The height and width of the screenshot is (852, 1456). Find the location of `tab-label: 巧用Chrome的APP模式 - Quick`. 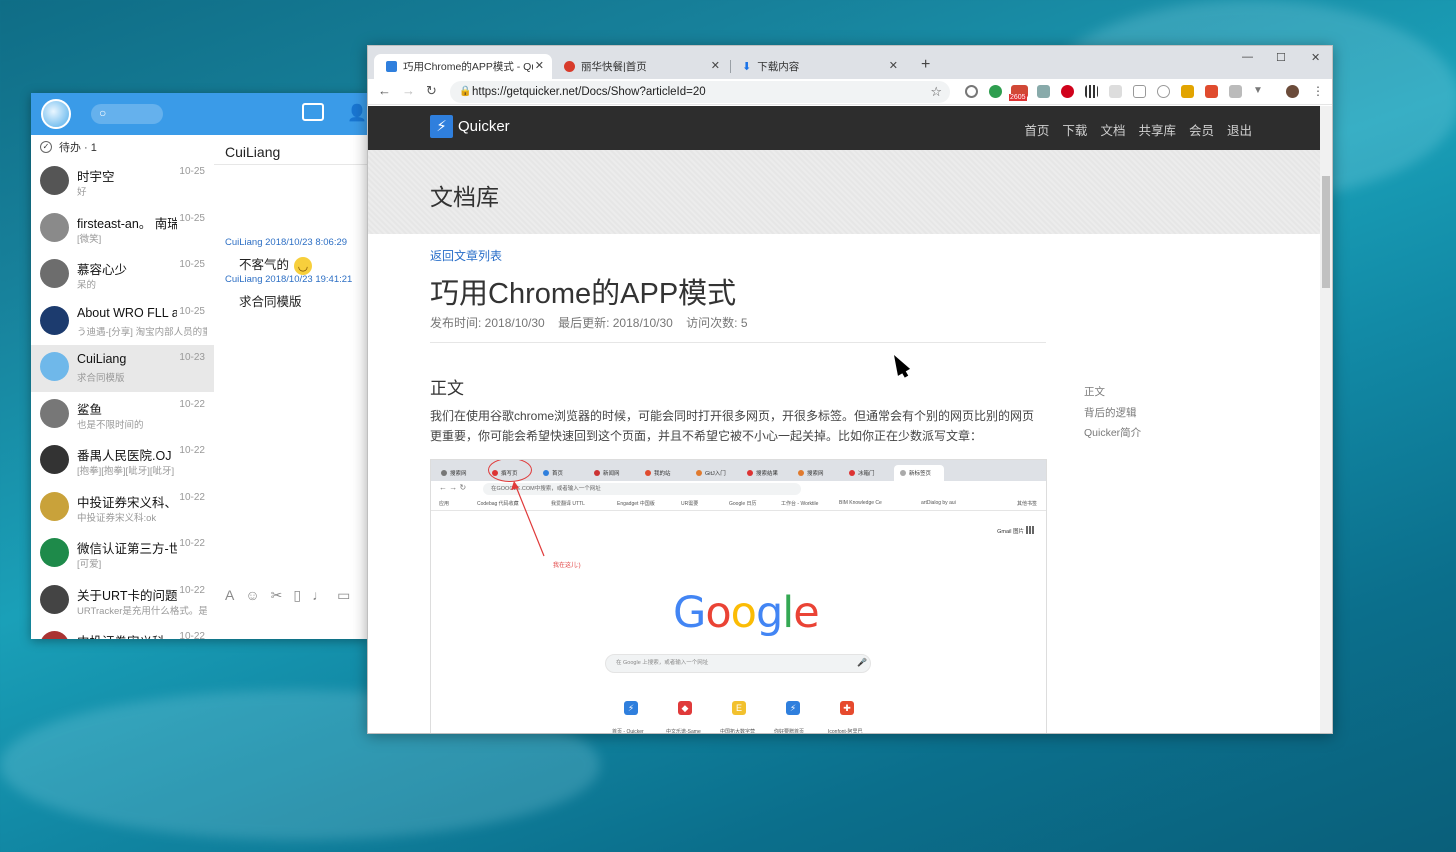

tab-label: 巧用Chrome的APP模式 - Quick is located at coordinates (468, 67).